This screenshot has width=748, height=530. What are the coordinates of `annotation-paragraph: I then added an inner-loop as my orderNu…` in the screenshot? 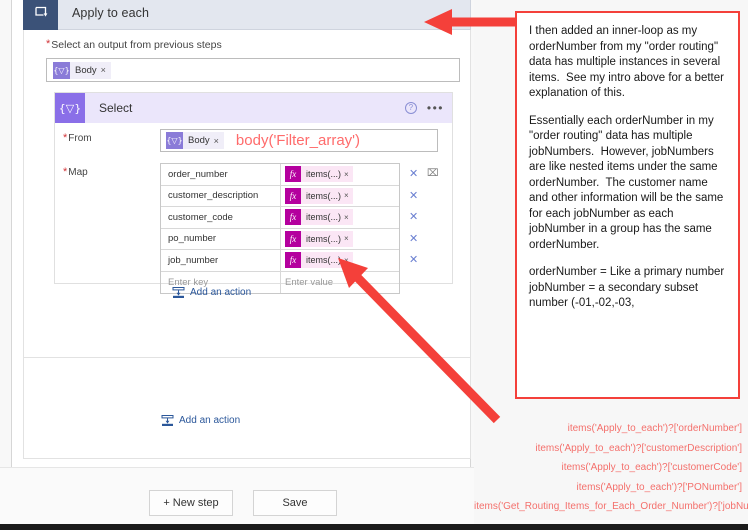 It's located at (628, 62).